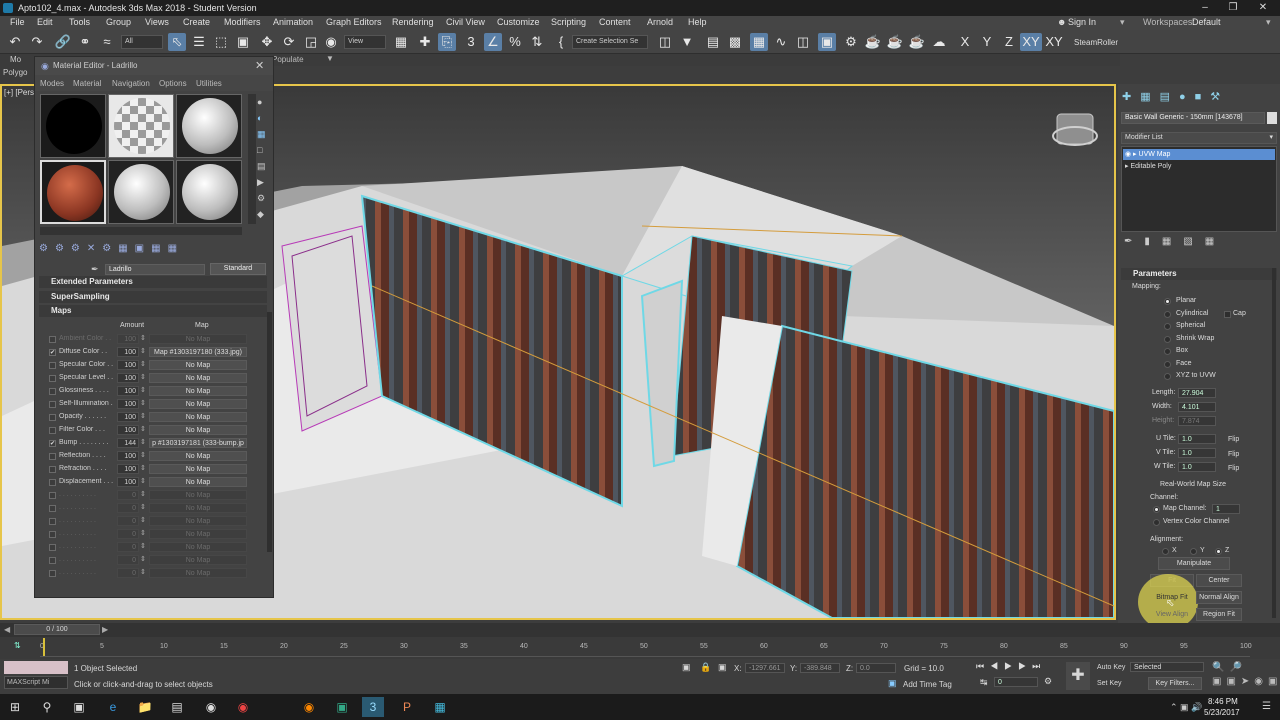 This screenshot has height=720, width=1280. What do you see at coordinates (259, 65) in the screenshot?
I see `material-editor-close-icon: ✕` at bounding box center [259, 65].